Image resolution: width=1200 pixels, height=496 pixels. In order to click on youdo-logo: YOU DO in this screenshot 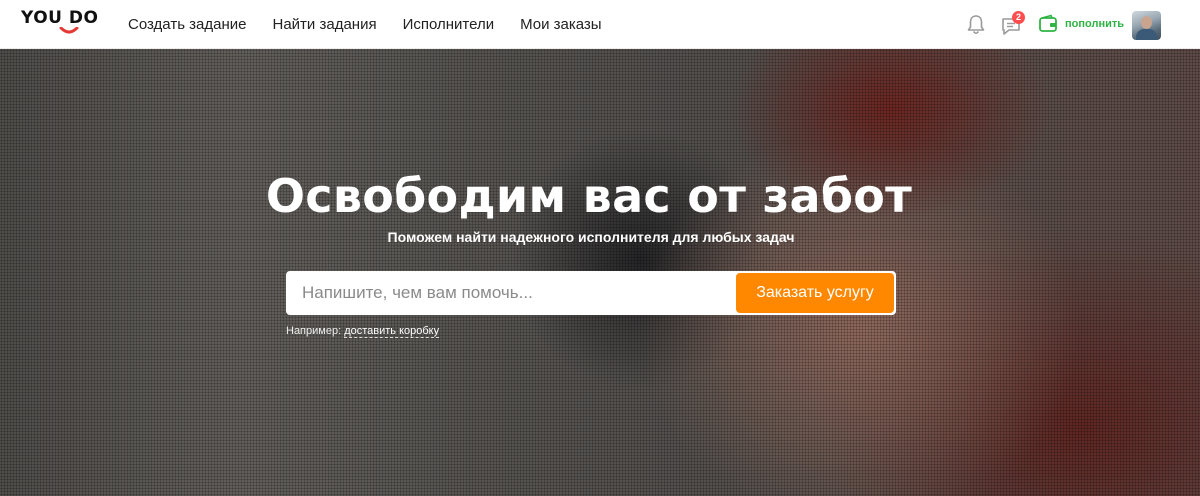, I will do `click(60, 24)`.